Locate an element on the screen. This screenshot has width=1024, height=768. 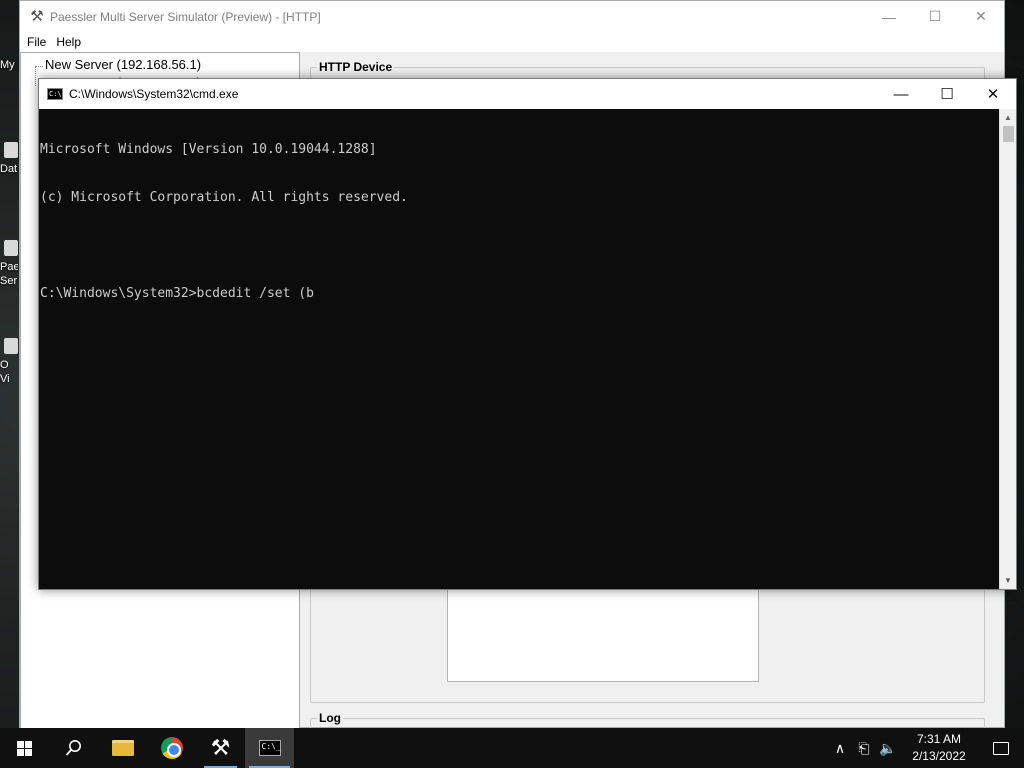
search-icon is located at coordinates (73, 748).